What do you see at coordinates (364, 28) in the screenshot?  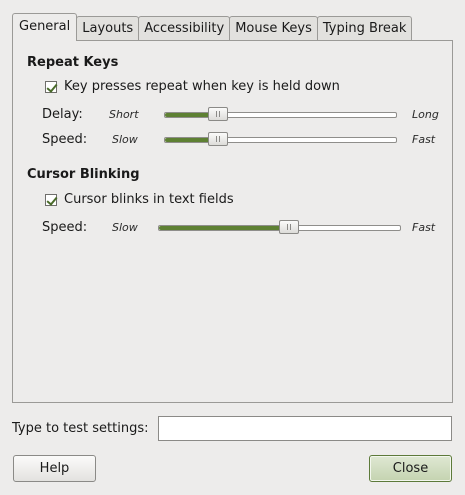 I see `tab-typing-break: Typing Break` at bounding box center [364, 28].